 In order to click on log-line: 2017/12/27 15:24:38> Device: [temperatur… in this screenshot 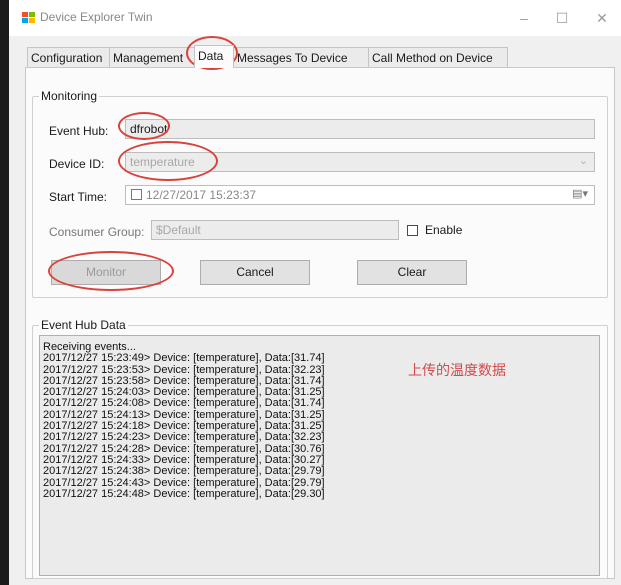, I will do `click(184, 471)`.